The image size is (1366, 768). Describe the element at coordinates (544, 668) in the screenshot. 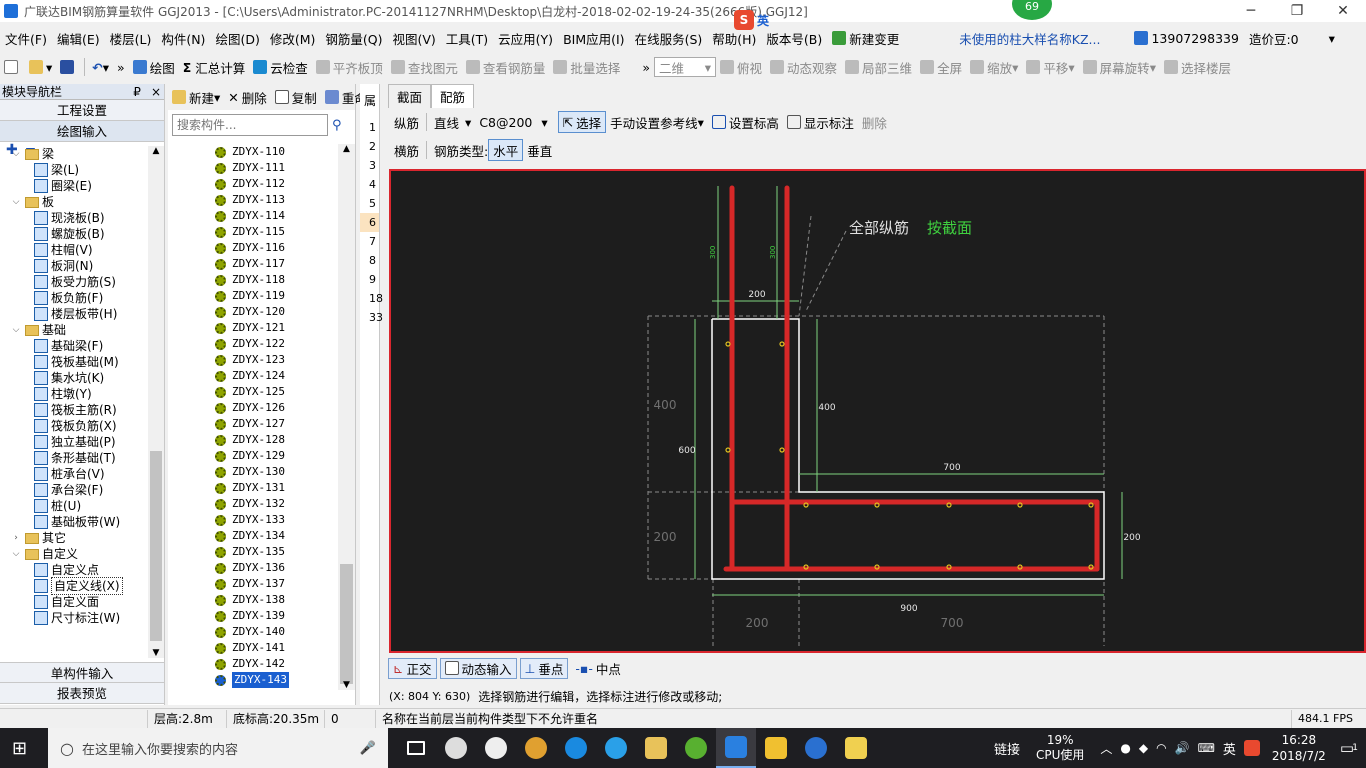

I see `perpendicular-snap-button: ⊥ 垂点` at that location.